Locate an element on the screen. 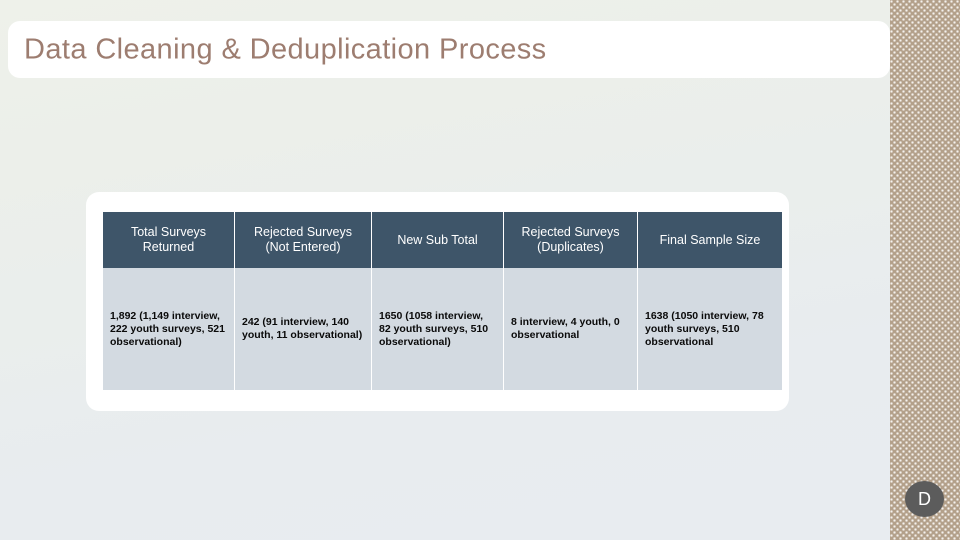 Image resolution: width=960 pixels, height=540 pixels. column-header-rejected-surveys-duplicates: Rejected Surveys (Duplicates) is located at coordinates (571, 240).